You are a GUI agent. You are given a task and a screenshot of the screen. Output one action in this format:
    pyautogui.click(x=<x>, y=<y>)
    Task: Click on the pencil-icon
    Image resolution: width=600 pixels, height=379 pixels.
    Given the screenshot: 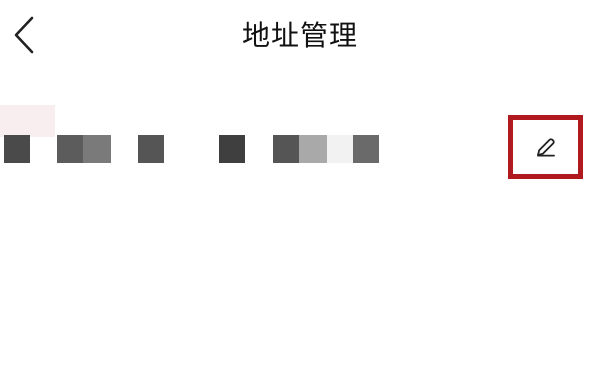 What is the action you would take?
    pyautogui.click(x=545, y=147)
    